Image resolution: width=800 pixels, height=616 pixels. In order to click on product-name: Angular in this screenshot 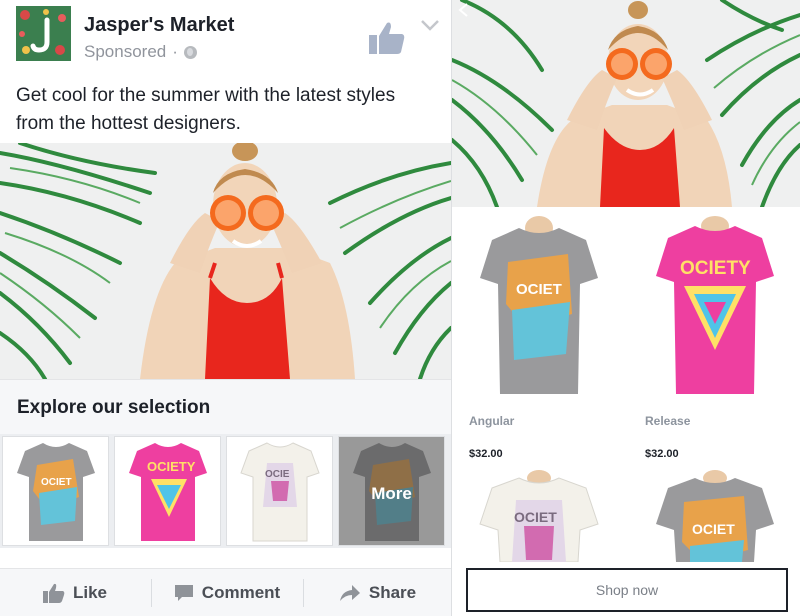, I will do `click(492, 421)`.